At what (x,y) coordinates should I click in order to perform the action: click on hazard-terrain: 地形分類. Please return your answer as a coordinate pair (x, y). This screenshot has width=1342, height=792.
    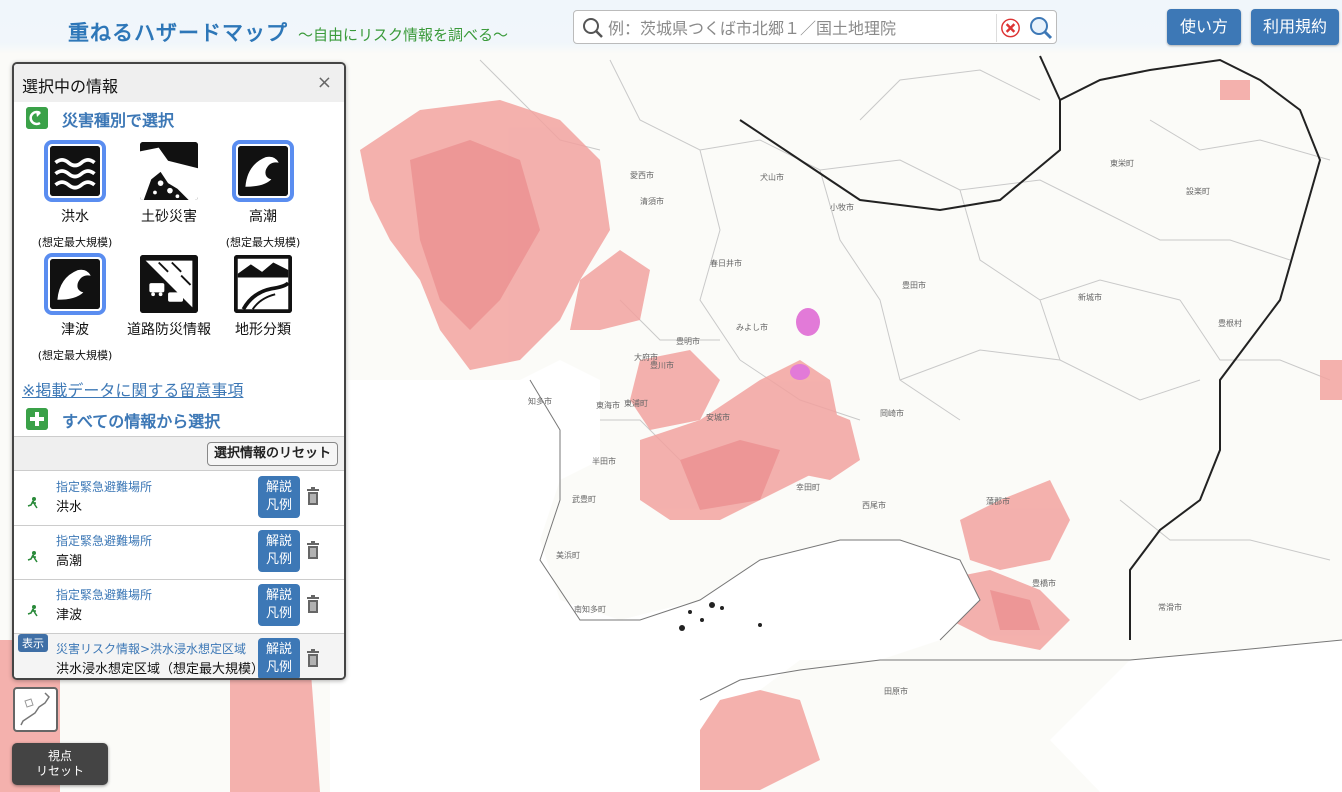
    Looking at the image, I should click on (263, 296).